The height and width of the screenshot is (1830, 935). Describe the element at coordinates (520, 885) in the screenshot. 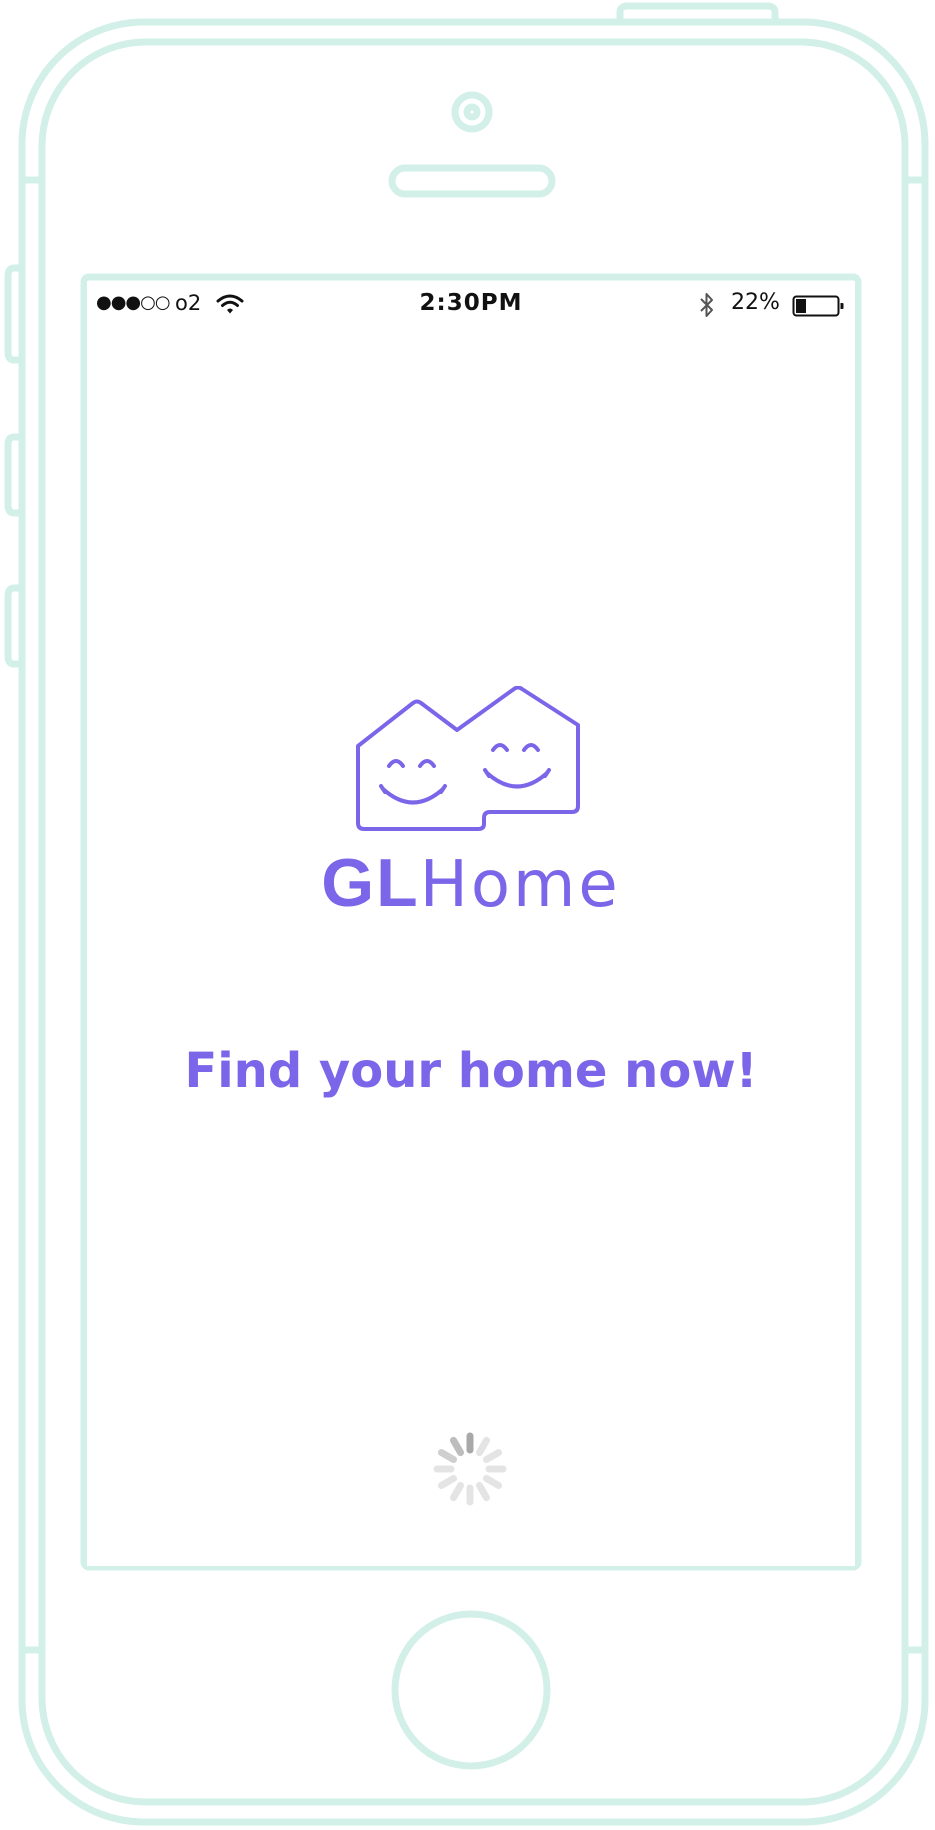

I see `brand-name-light: Home` at that location.